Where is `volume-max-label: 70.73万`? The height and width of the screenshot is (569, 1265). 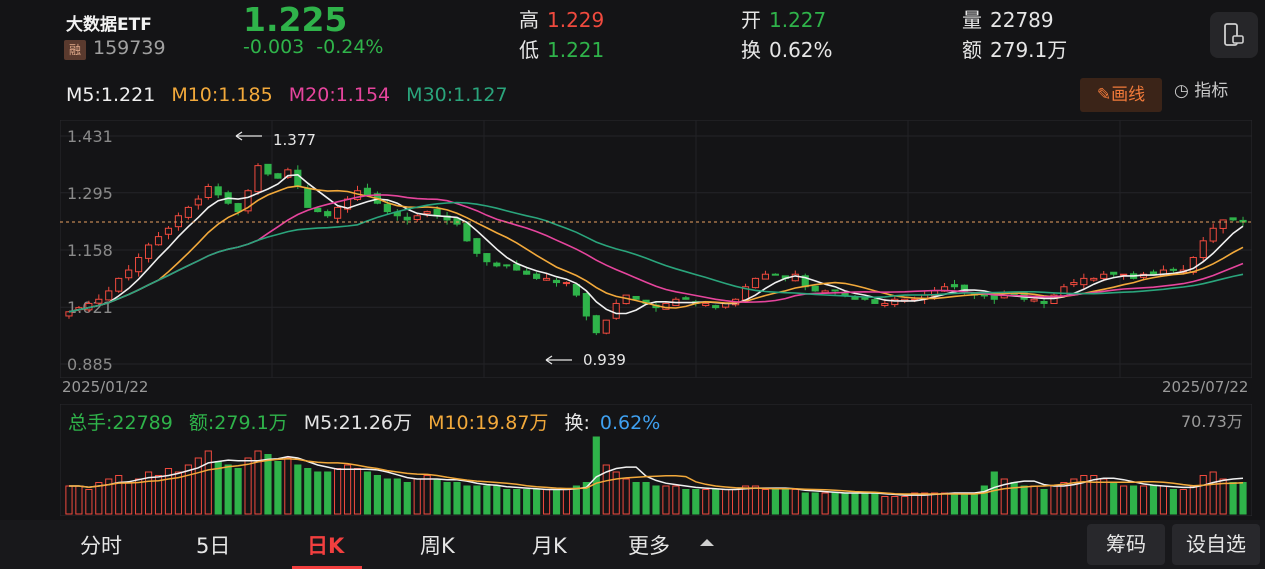
volume-max-label: 70.73万 is located at coordinates (1212, 421).